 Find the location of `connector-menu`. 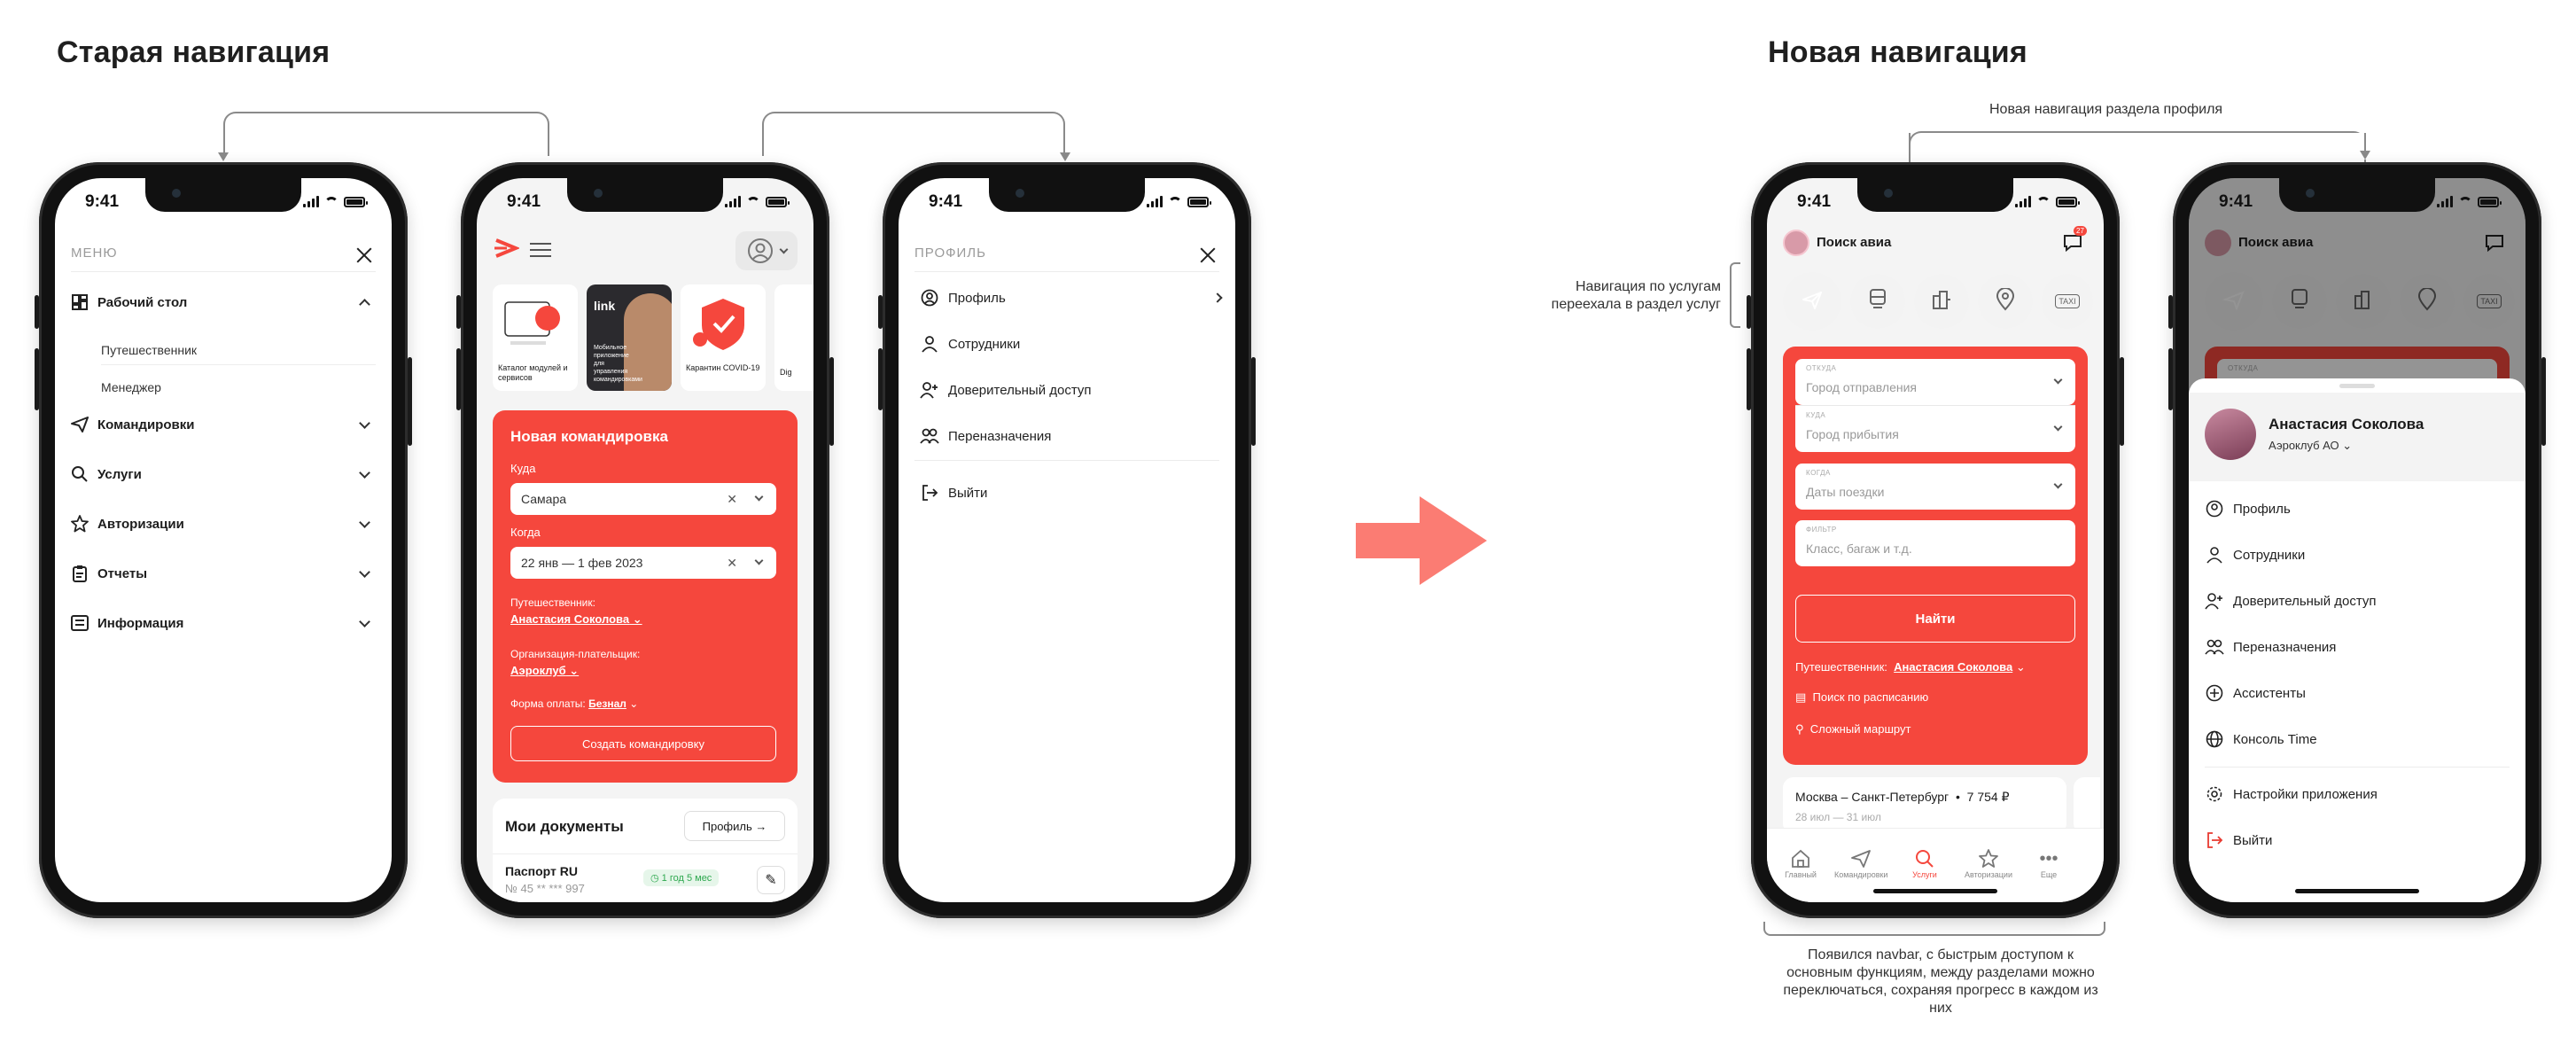

connector-menu is located at coordinates (386, 134).